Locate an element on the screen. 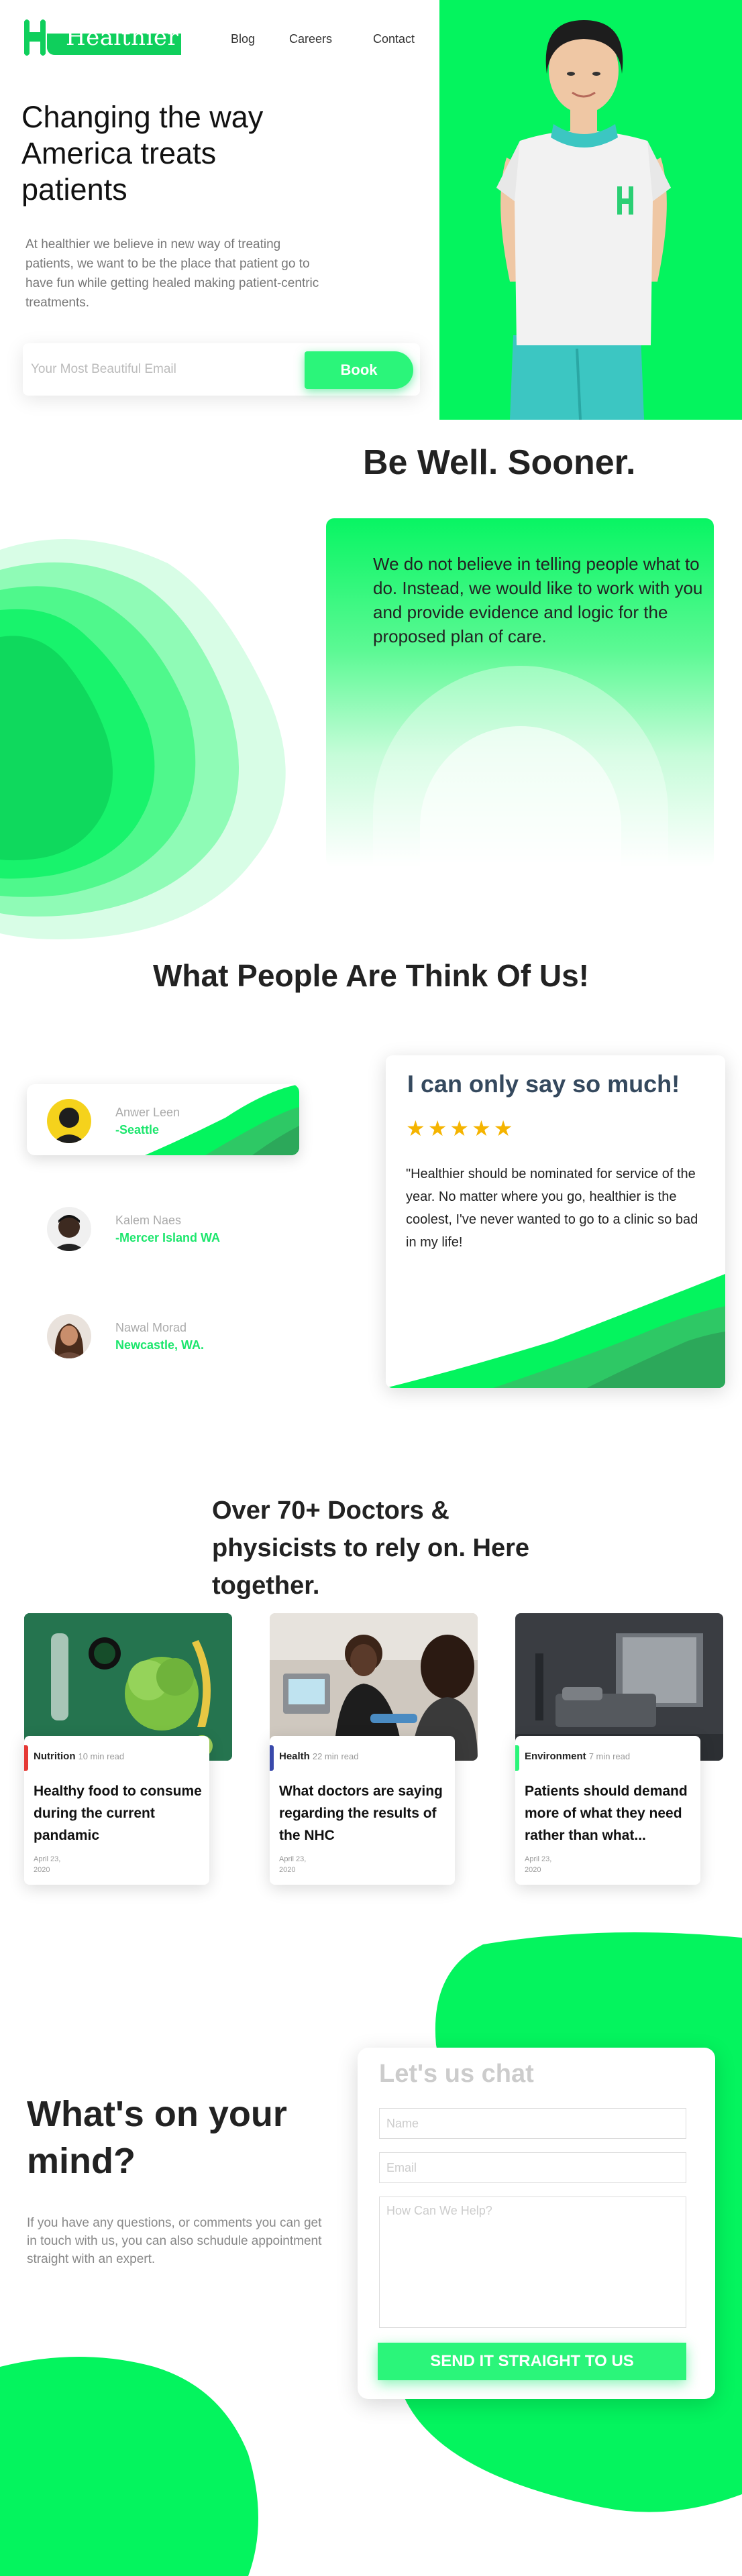  testimonial-location: -Seattle is located at coordinates (137, 1129).